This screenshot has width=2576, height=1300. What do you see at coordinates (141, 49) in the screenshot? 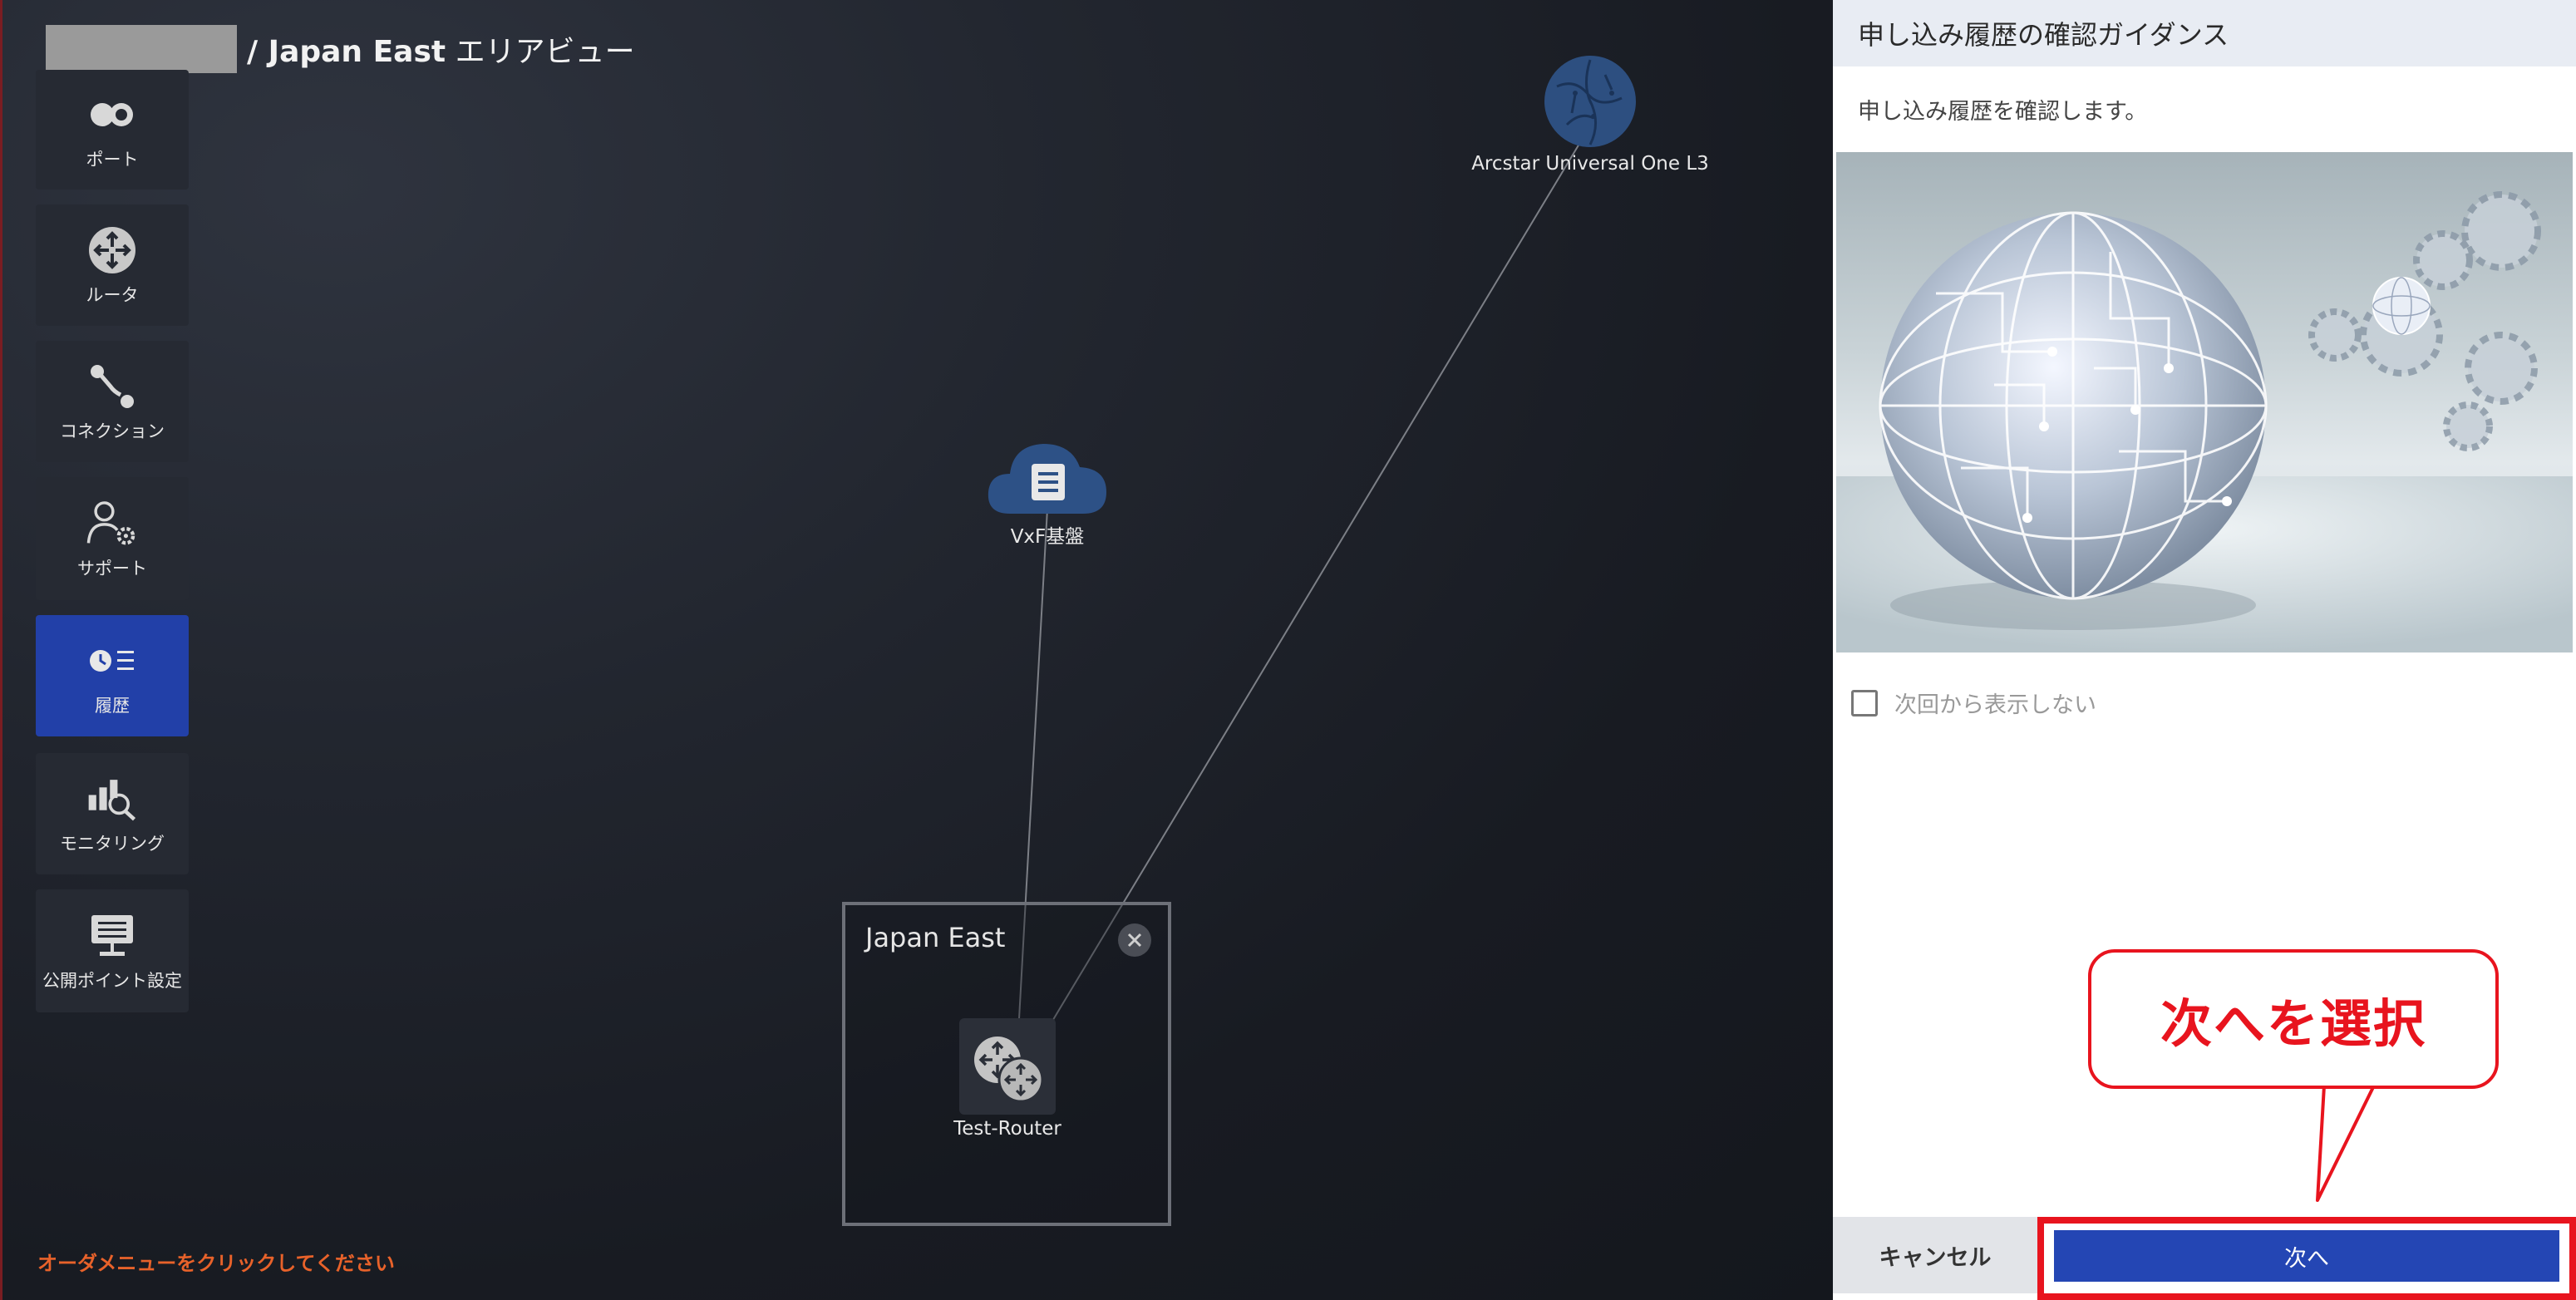
I see `redacted-tenant-name` at bounding box center [141, 49].